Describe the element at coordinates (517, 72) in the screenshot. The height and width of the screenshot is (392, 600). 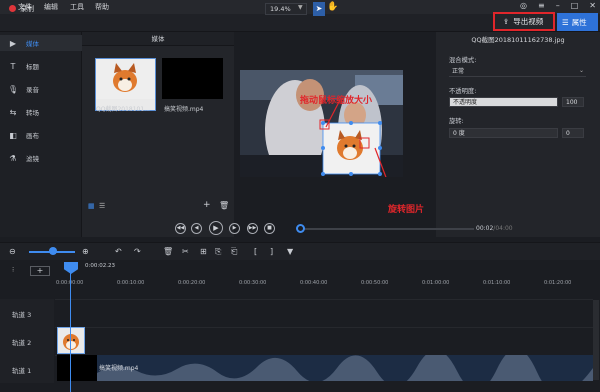
I see `blend-mode-select: 正常` at that location.